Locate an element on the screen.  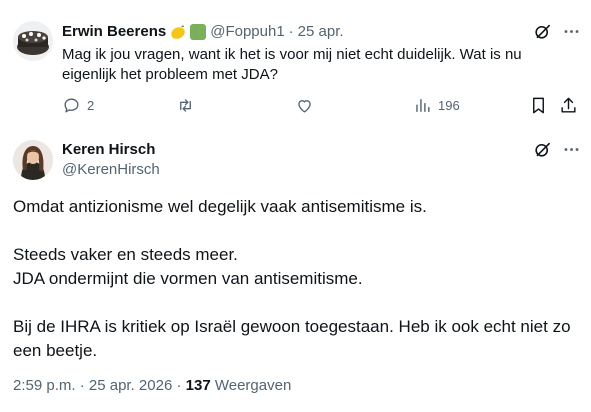
share-button is located at coordinates (568, 105).